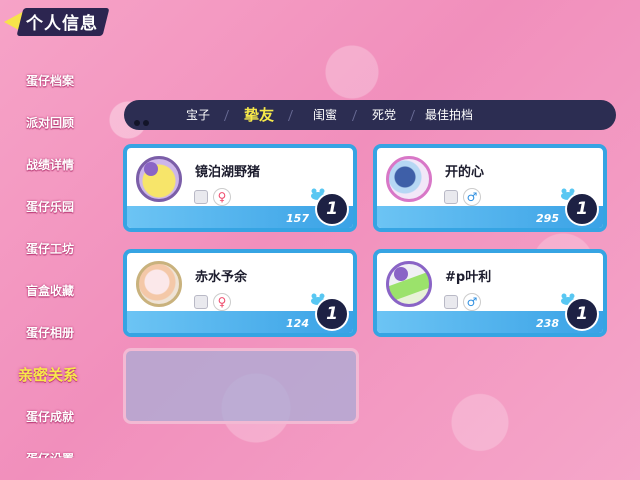 Image resolution: width=640 pixels, height=480 pixels. Describe the element at coordinates (259, 115) in the screenshot. I see `tab-best-friend: 挚友` at that location.